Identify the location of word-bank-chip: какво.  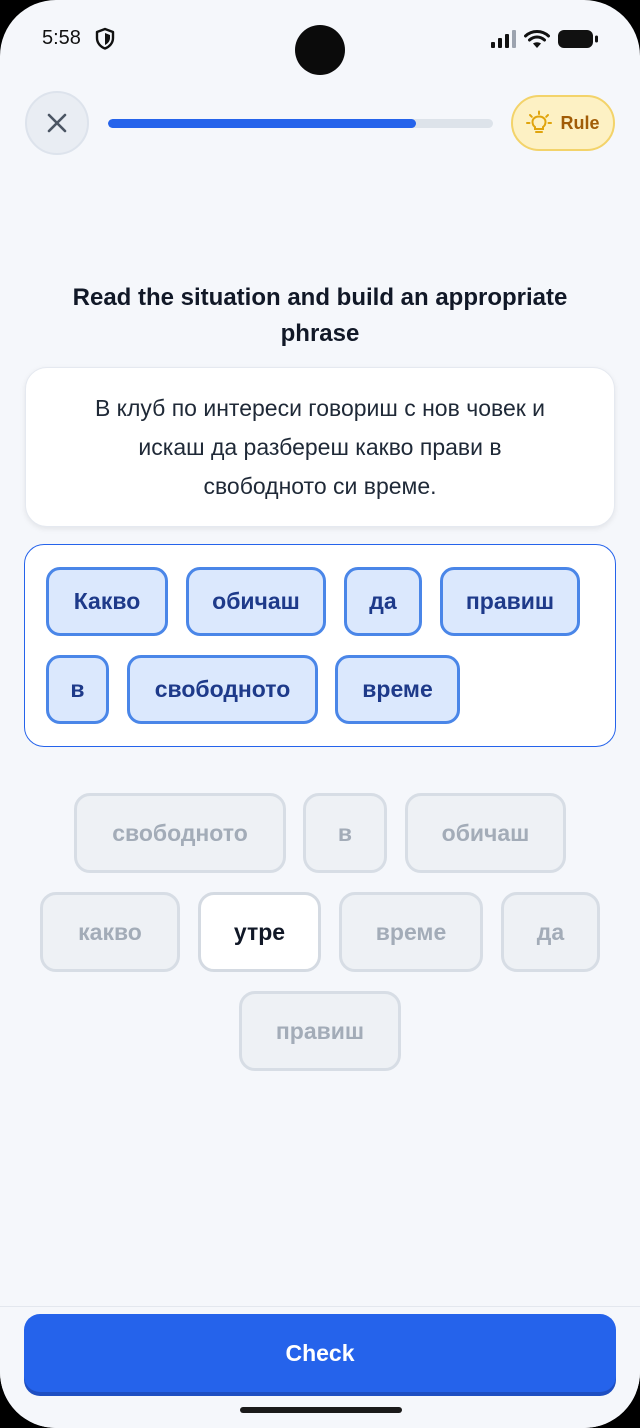
(110, 932).